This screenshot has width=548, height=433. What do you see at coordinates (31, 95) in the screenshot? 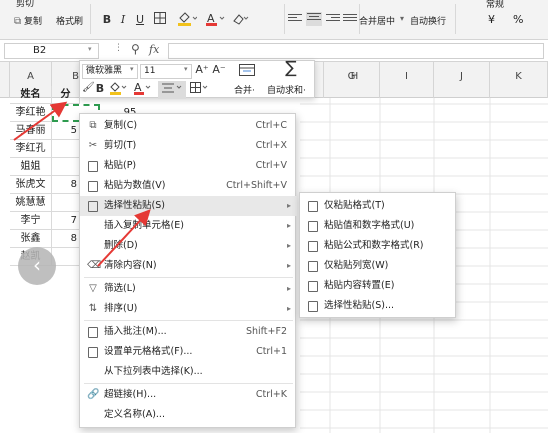
I see `cell-header-name: 姓名` at bounding box center [31, 95].